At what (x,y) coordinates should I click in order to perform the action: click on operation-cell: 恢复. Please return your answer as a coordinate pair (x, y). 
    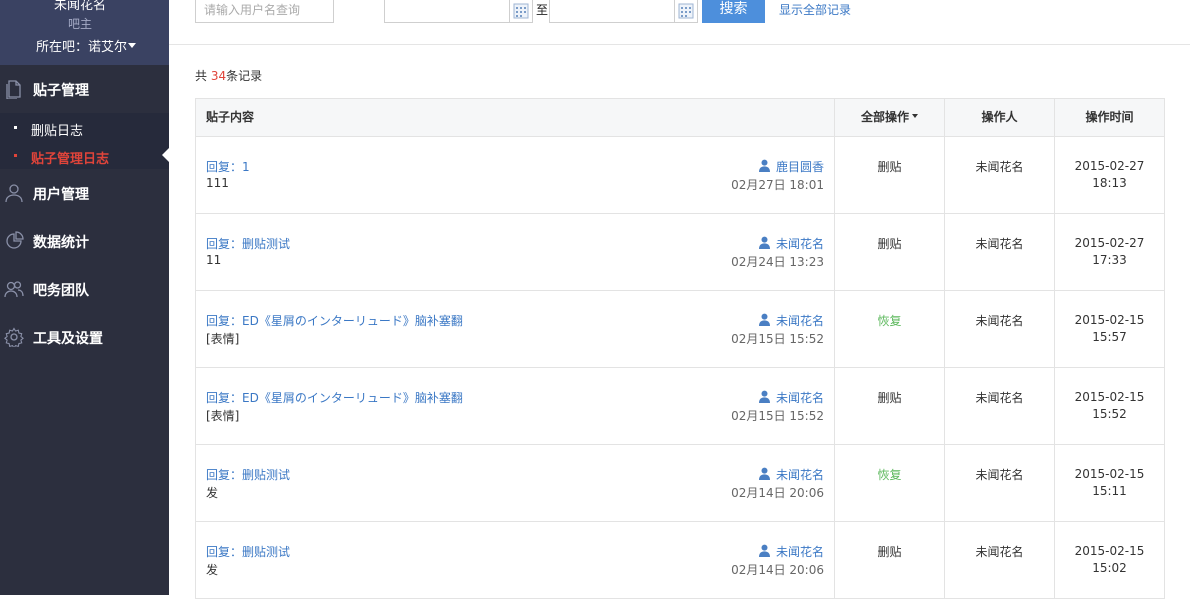
    Looking at the image, I should click on (890, 483).